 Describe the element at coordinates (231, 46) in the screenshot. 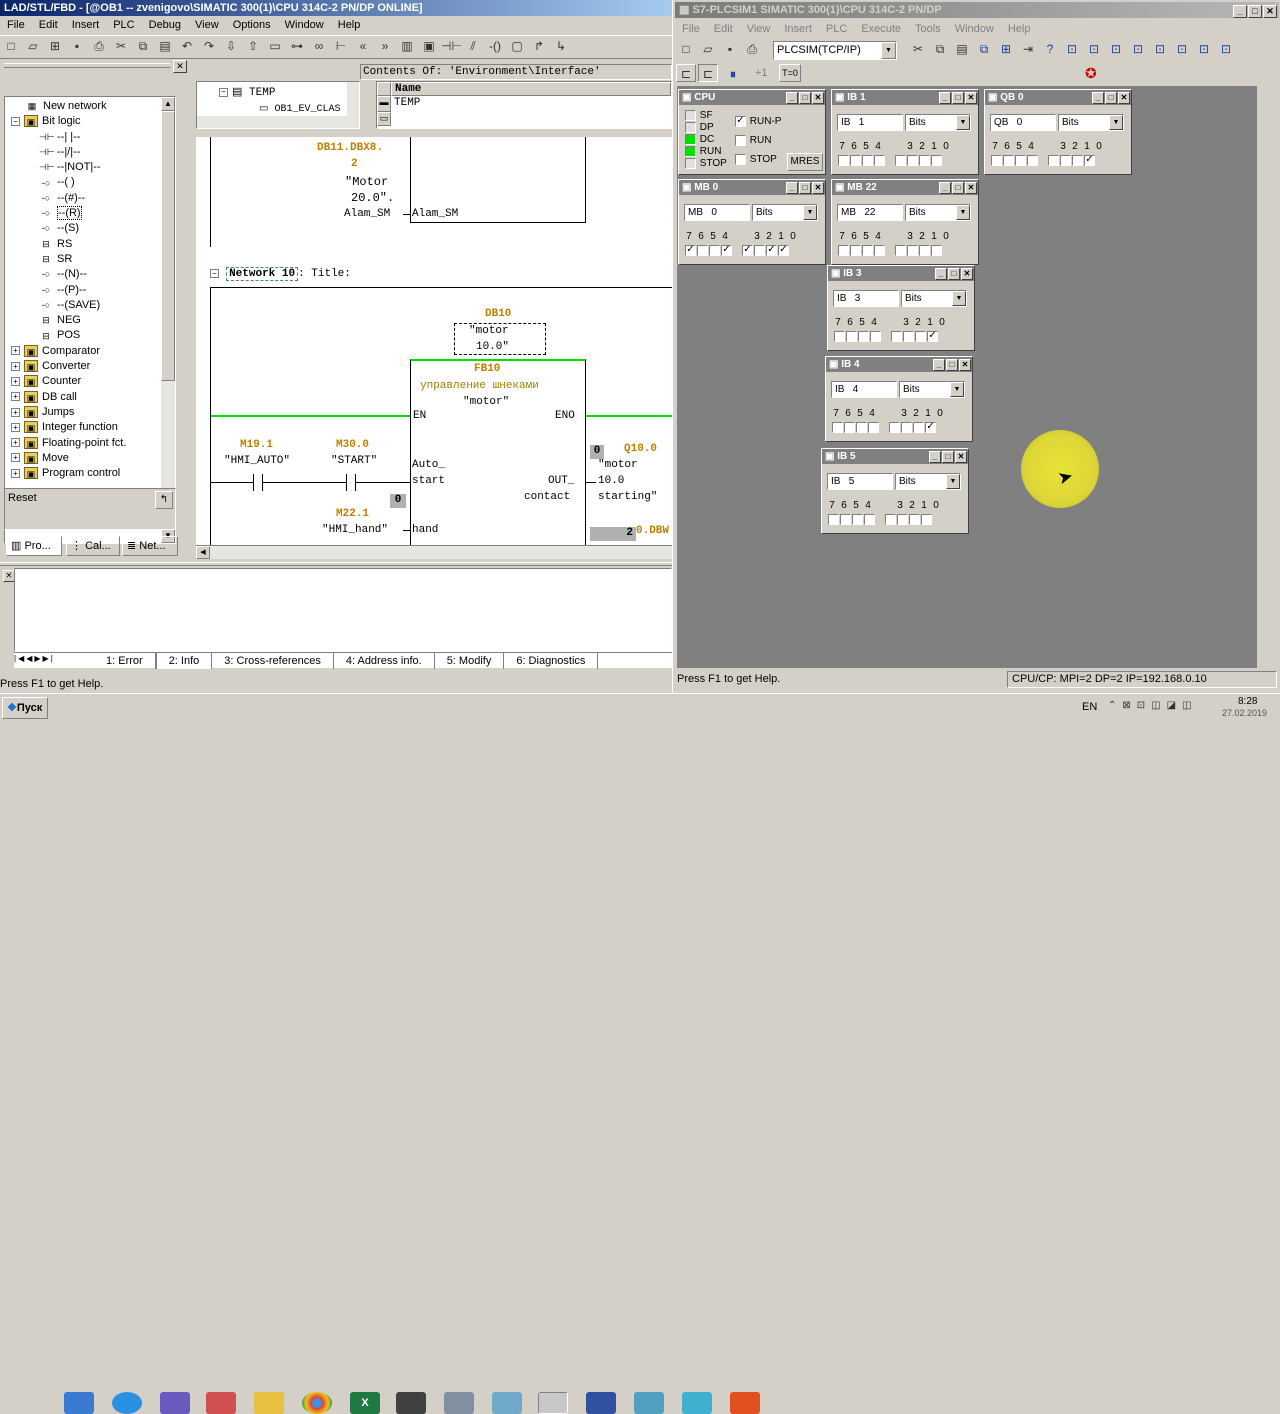

I see `download-icon: ⇩` at that location.